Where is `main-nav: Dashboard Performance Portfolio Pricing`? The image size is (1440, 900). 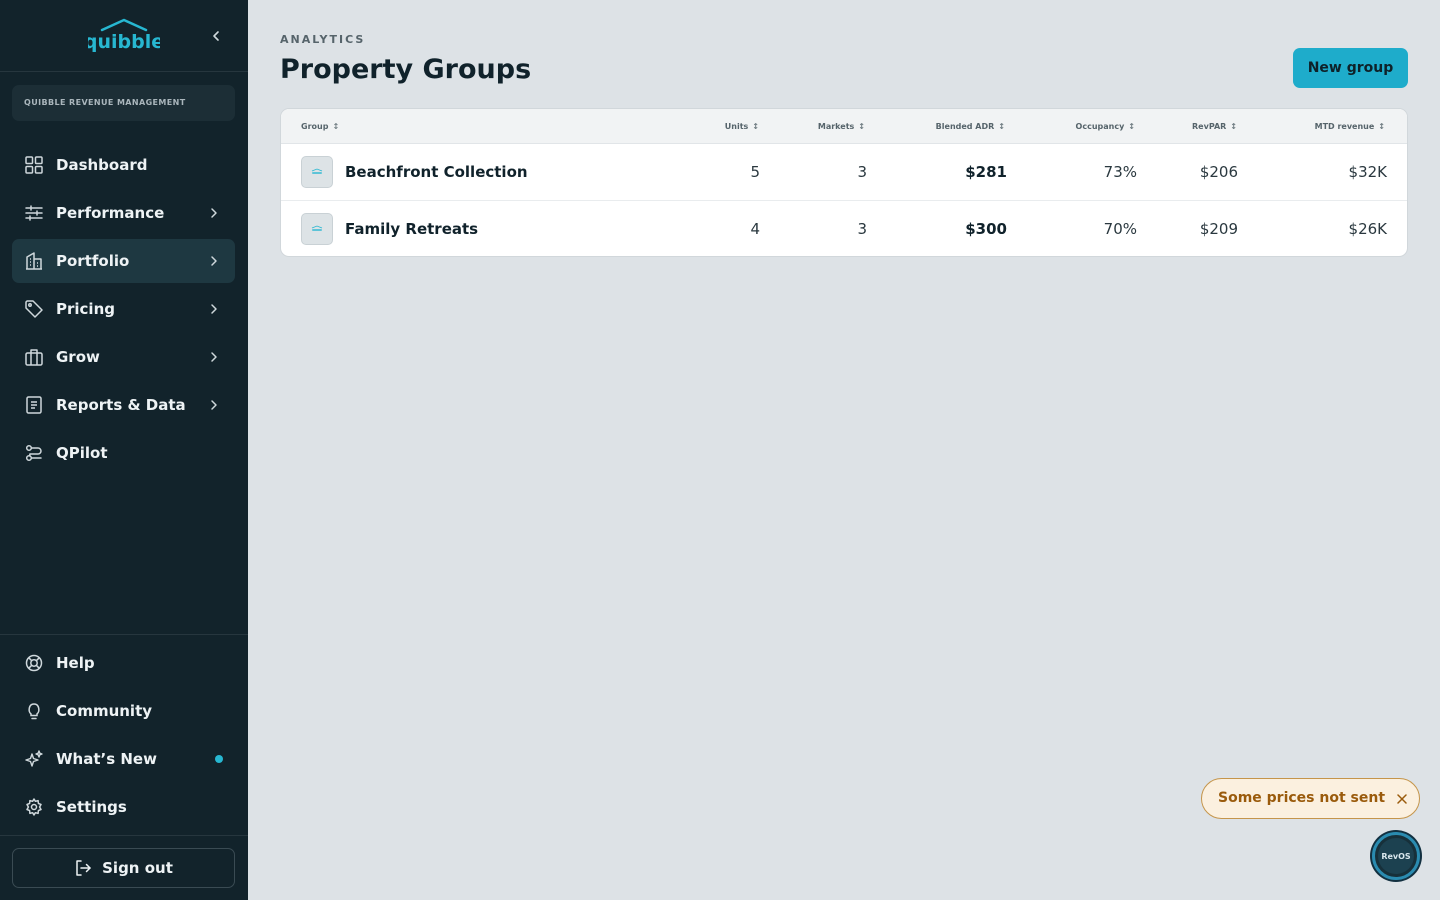 main-nav: Dashboard Performance Portfolio Pricing is located at coordinates (123, 311).